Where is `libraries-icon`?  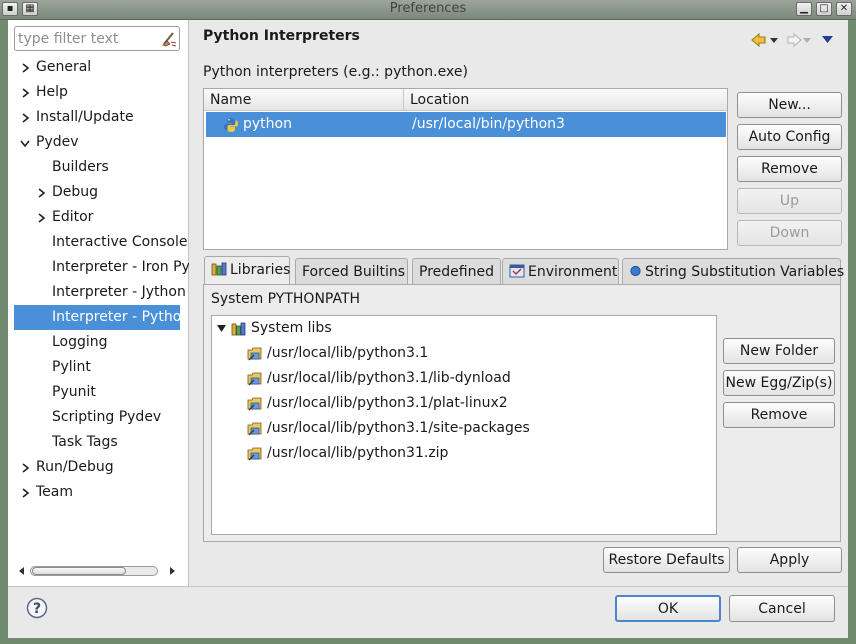 libraries-icon is located at coordinates (219, 269).